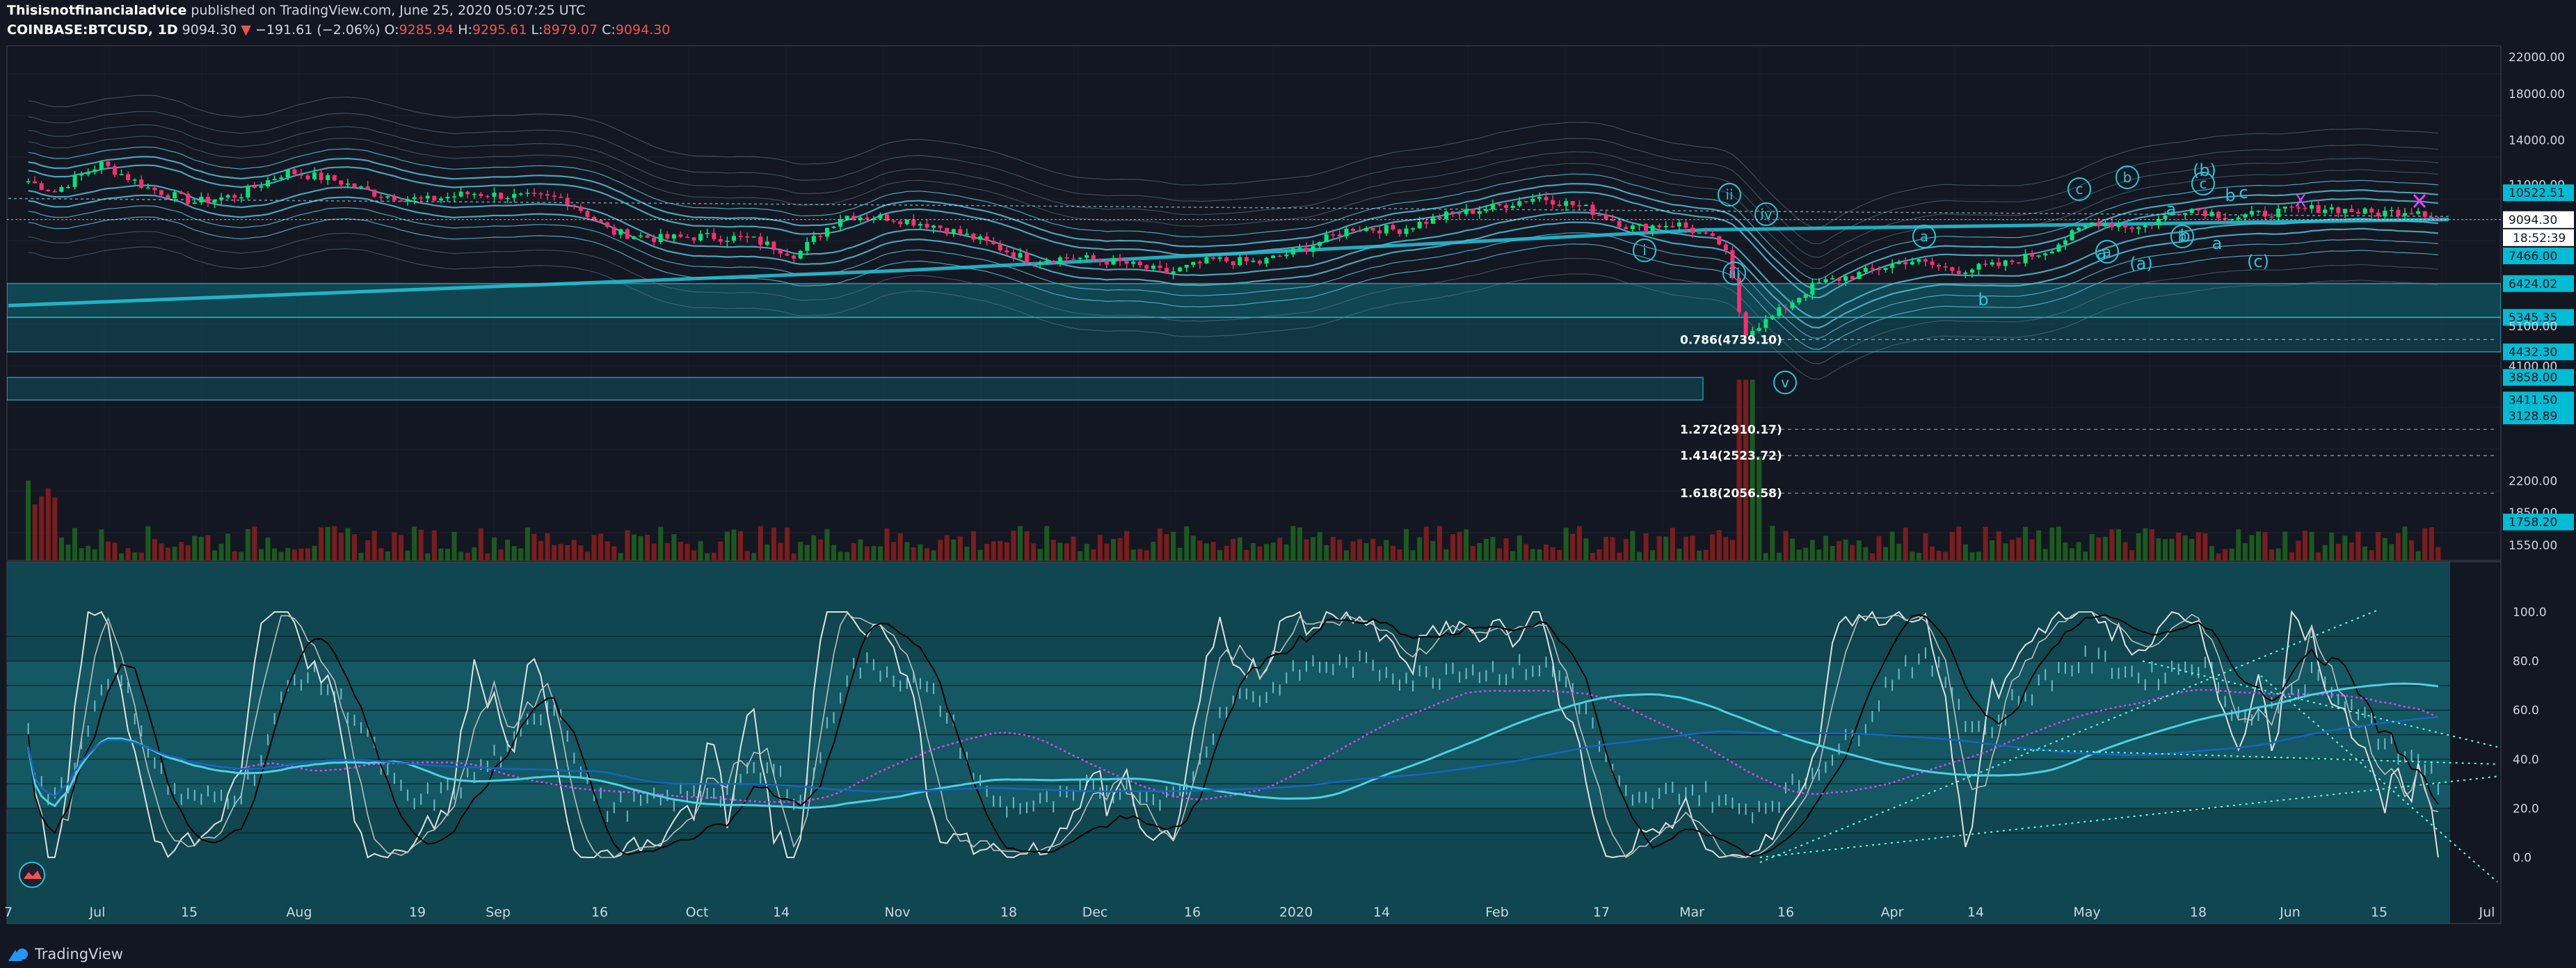 This screenshot has width=2576, height=968. I want to click on support-zone, so click(1254, 300).